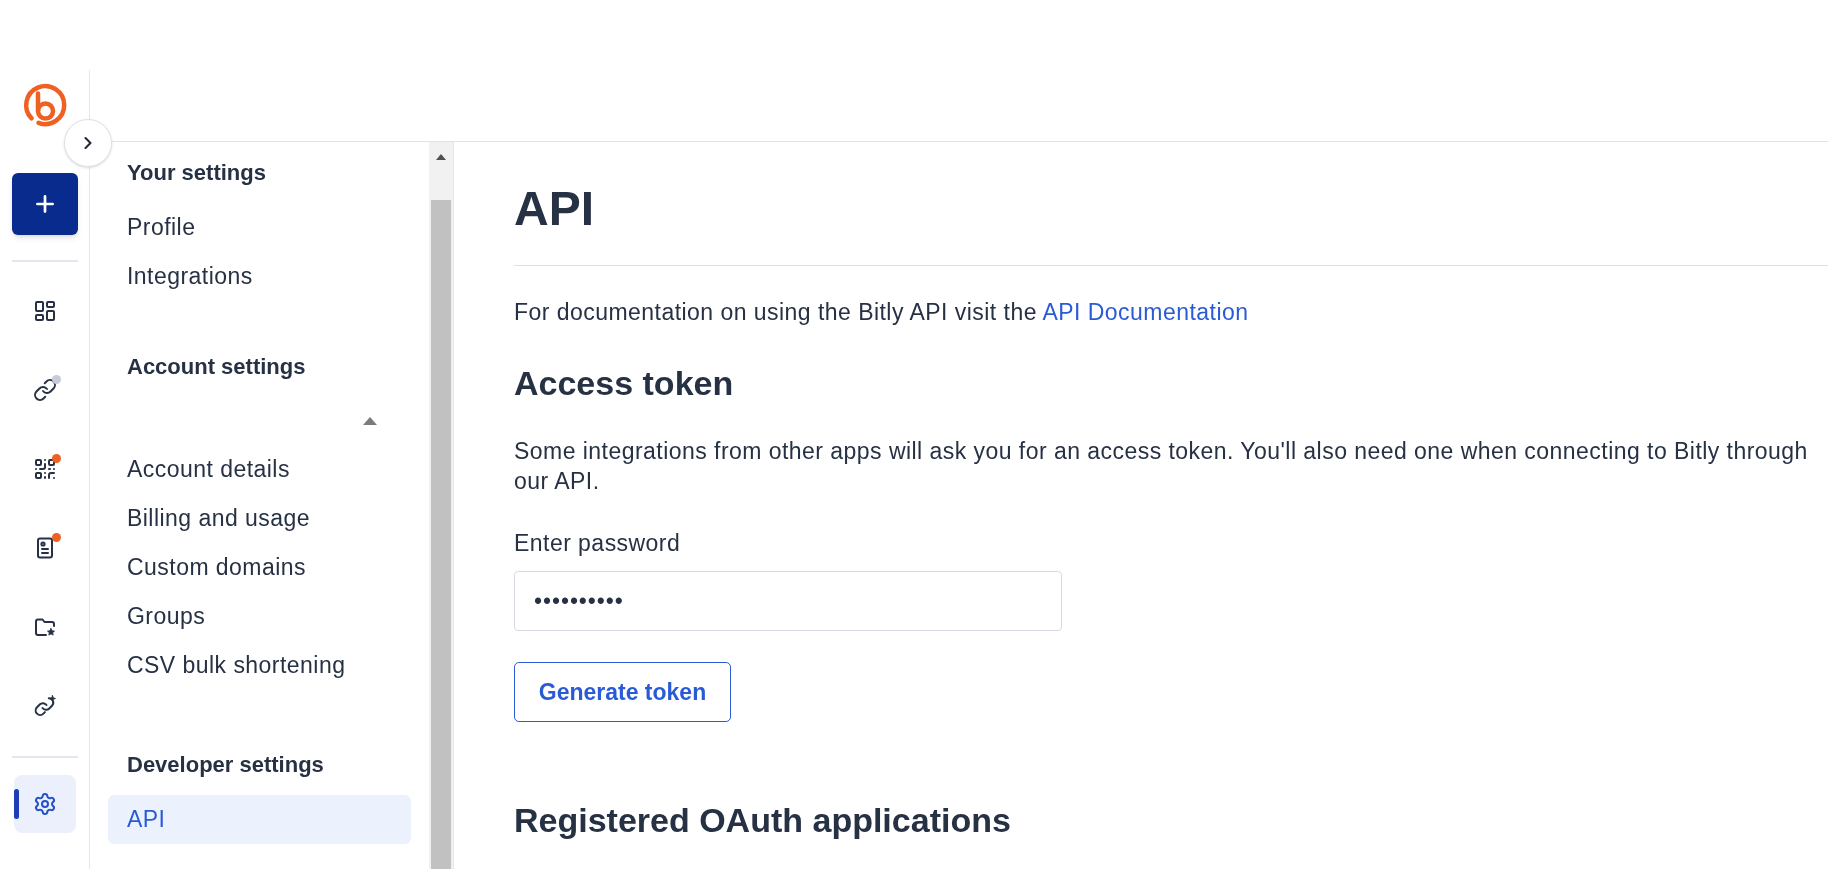 Image resolution: width=1838 pixels, height=869 pixels. What do you see at coordinates (259, 616) in the screenshot?
I see `sidebar-item: Groups` at bounding box center [259, 616].